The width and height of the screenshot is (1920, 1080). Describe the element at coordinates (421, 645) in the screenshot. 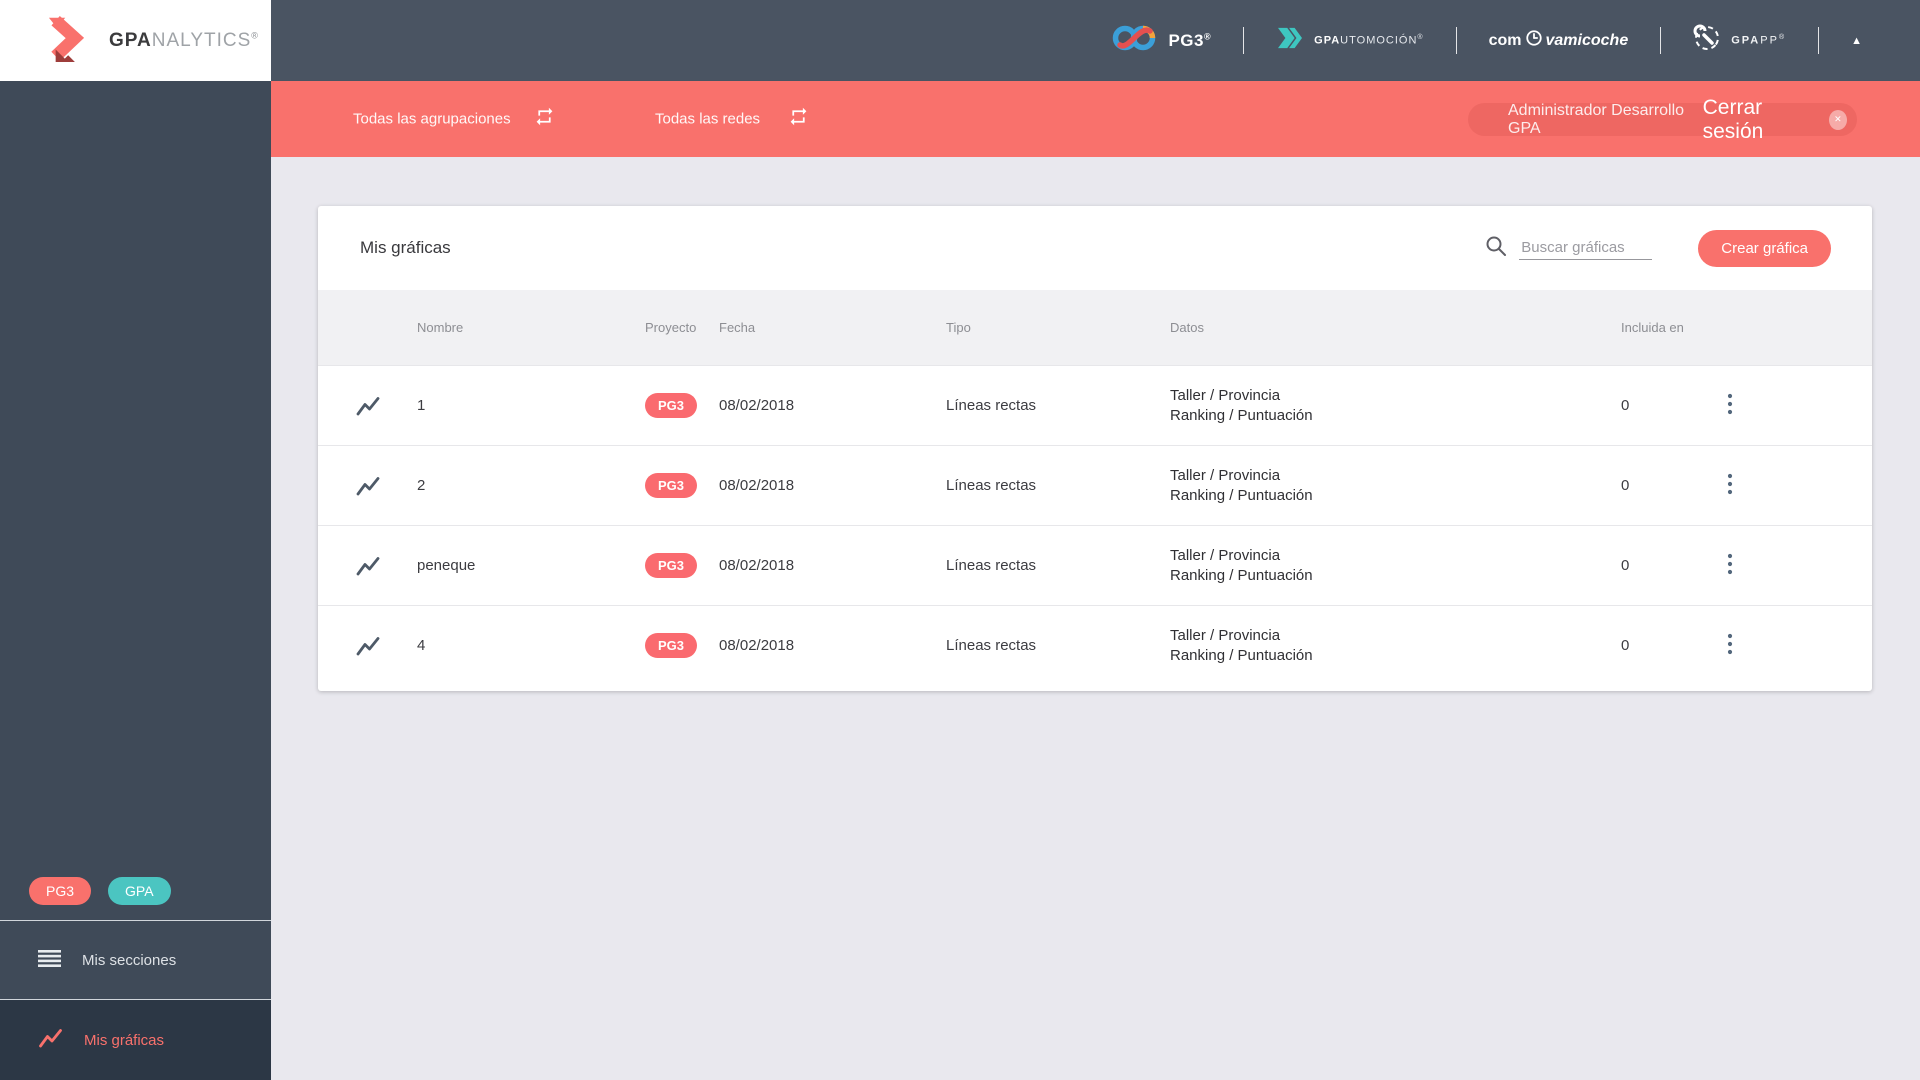

I see `row-name: 4` at that location.